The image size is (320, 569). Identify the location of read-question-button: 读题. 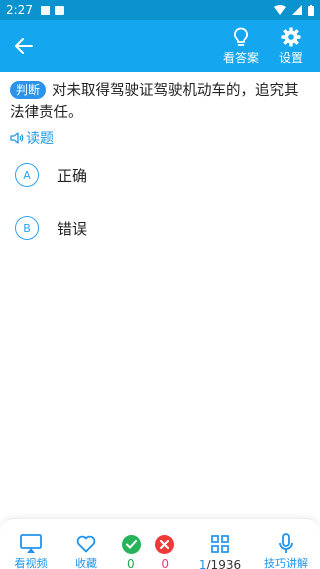
(32, 138).